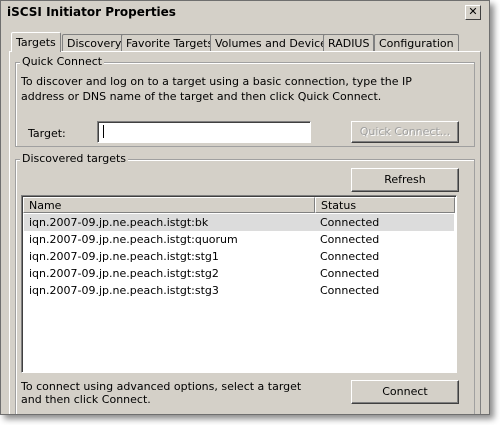 The width and height of the screenshot is (500, 425). I want to click on close-button: ✕, so click(473, 12).